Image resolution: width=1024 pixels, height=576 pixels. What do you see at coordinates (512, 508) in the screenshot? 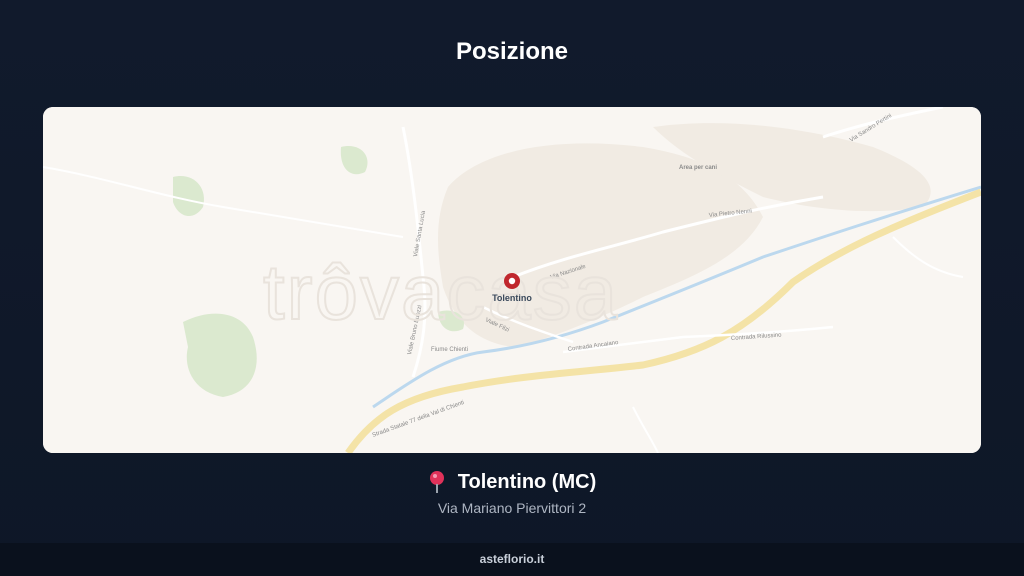
I see `address: Via Mariano Piervittori 2` at bounding box center [512, 508].